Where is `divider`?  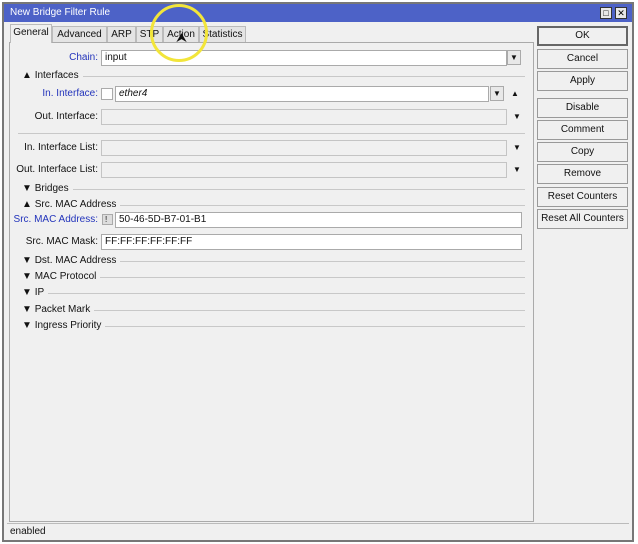
divider is located at coordinates (271, 133).